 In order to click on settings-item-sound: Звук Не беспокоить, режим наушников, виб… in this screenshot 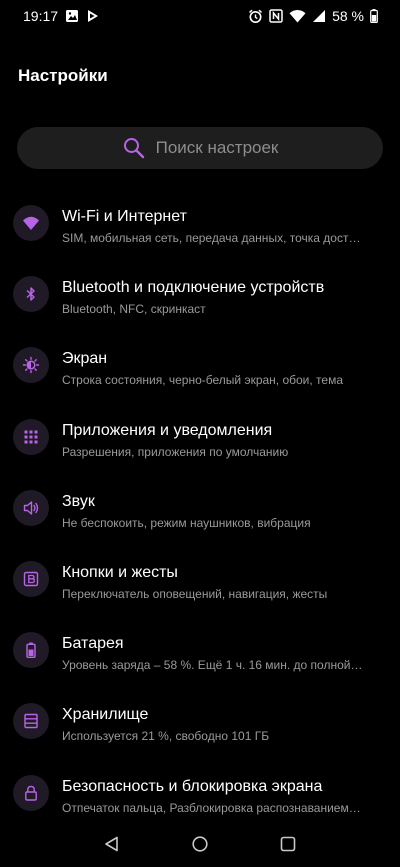, I will do `click(200, 511)`.